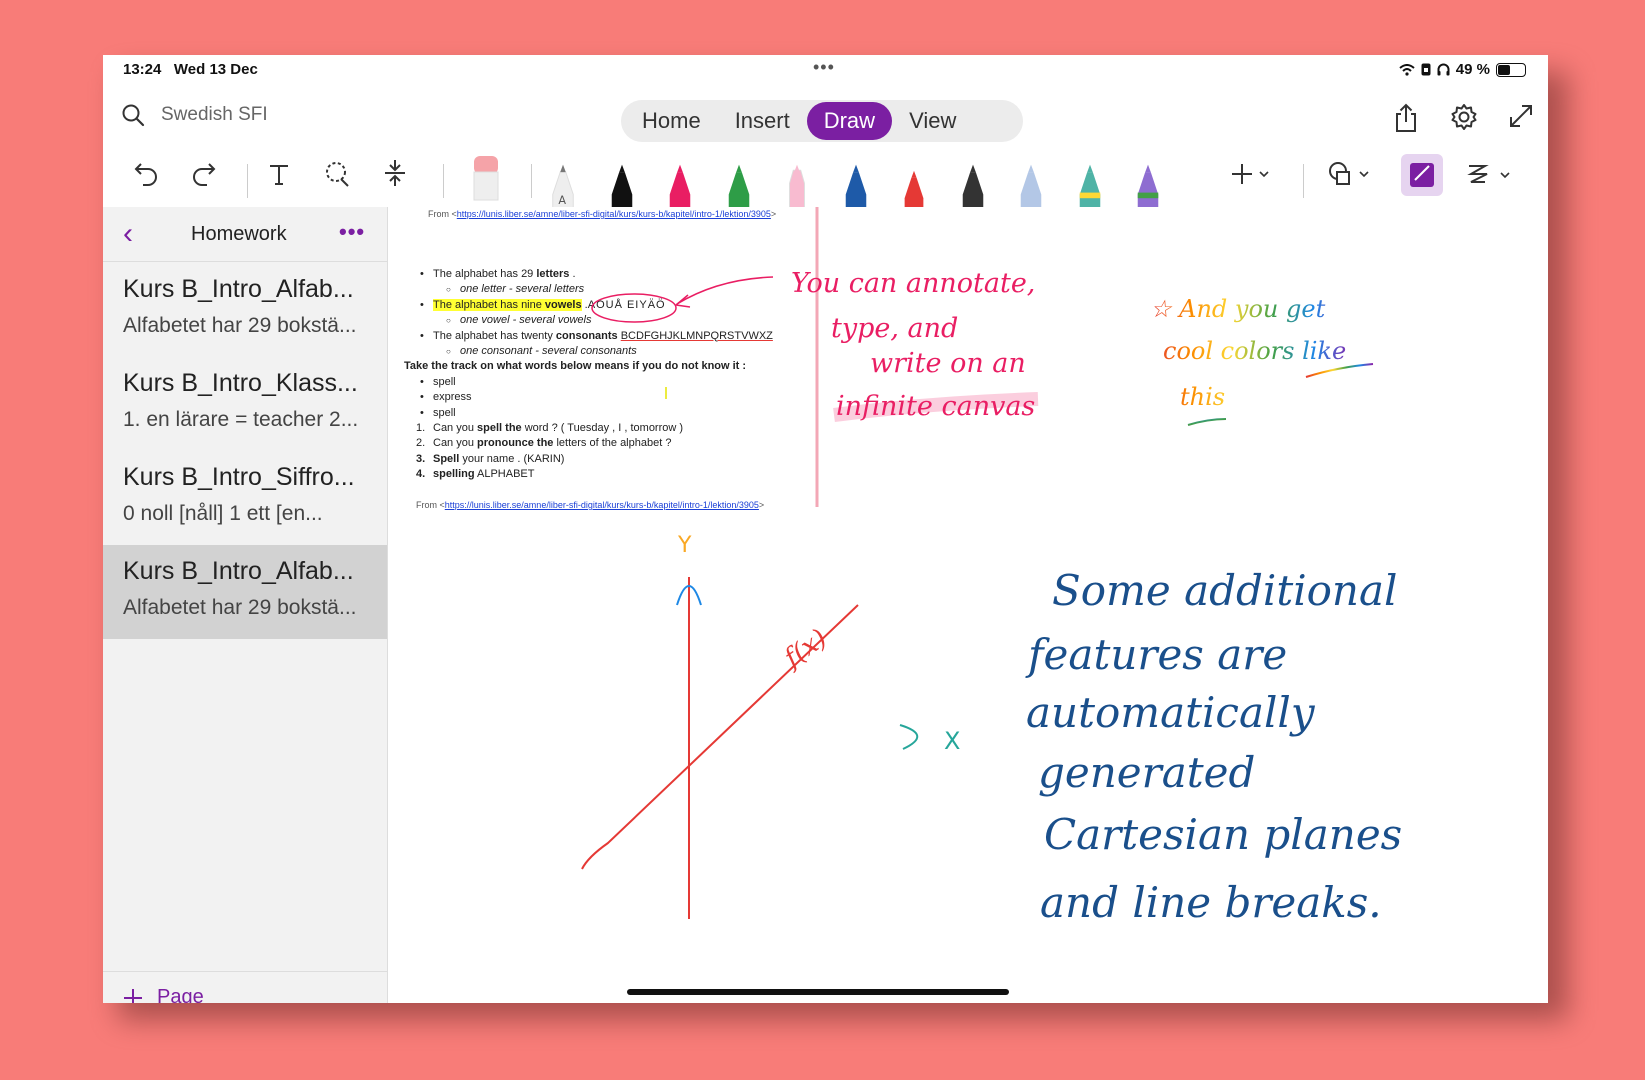 The image size is (1645, 1080). Describe the element at coordinates (1426, 69) in the screenshot. I see `lock-rotation-icon` at that location.